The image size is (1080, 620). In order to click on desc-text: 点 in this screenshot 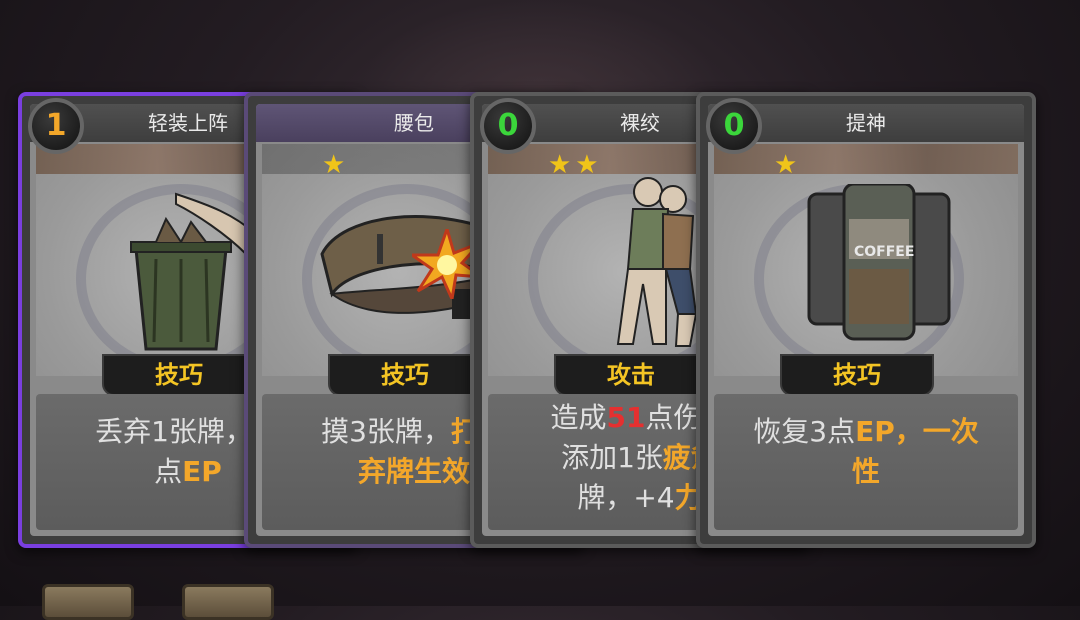, I will do `click(168, 471)`.